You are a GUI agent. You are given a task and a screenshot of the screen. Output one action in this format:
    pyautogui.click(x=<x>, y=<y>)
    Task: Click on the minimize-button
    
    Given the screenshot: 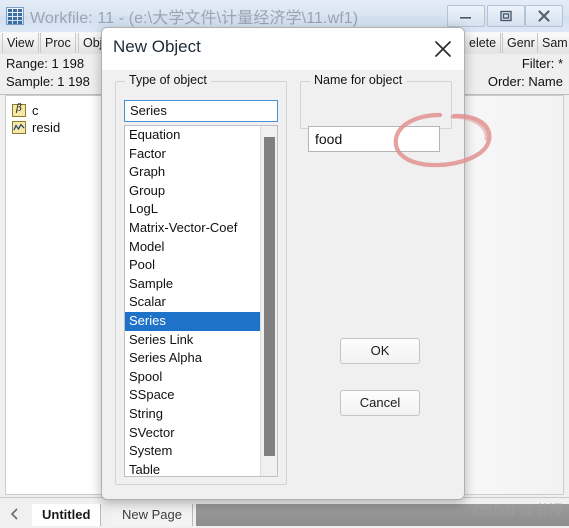 What is the action you would take?
    pyautogui.click(x=466, y=16)
    